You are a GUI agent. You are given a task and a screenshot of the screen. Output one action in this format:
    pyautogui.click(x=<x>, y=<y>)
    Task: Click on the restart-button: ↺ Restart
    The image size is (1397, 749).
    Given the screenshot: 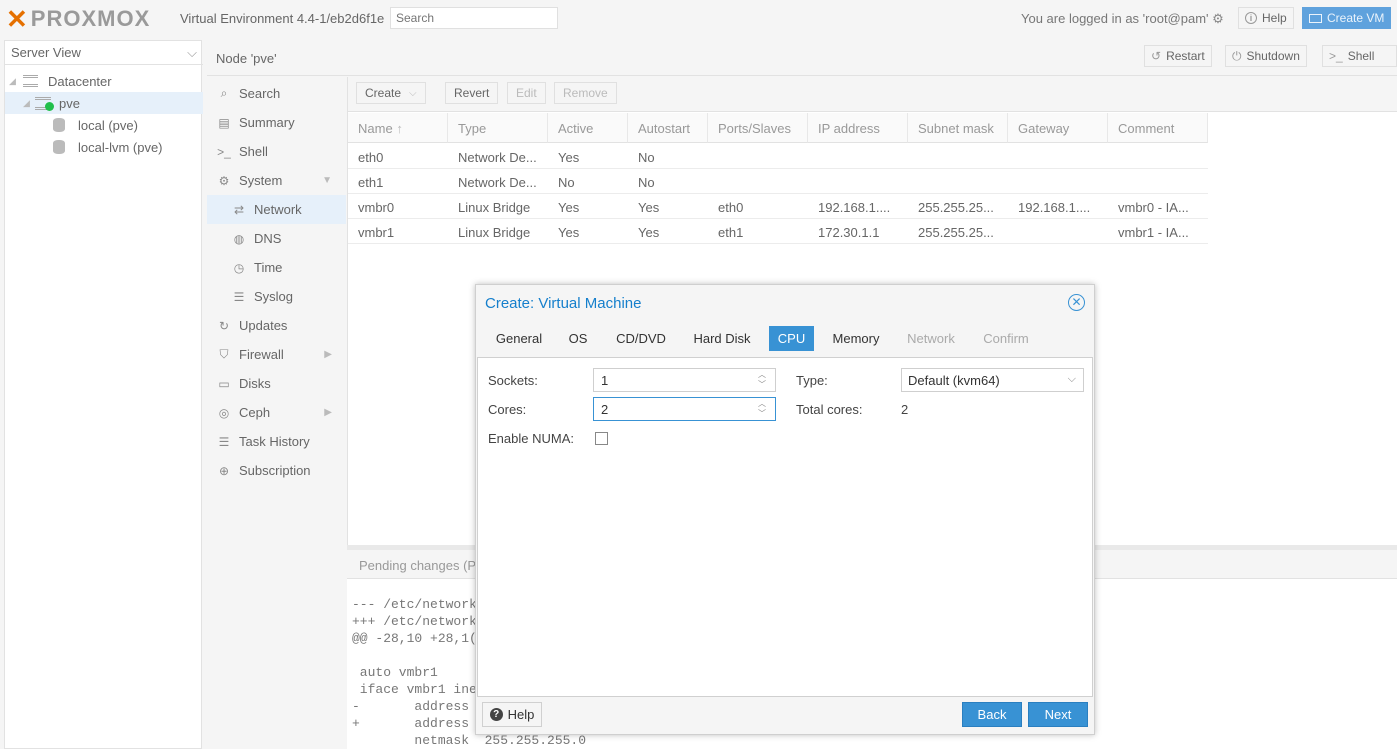 What is the action you would take?
    pyautogui.click(x=1178, y=56)
    